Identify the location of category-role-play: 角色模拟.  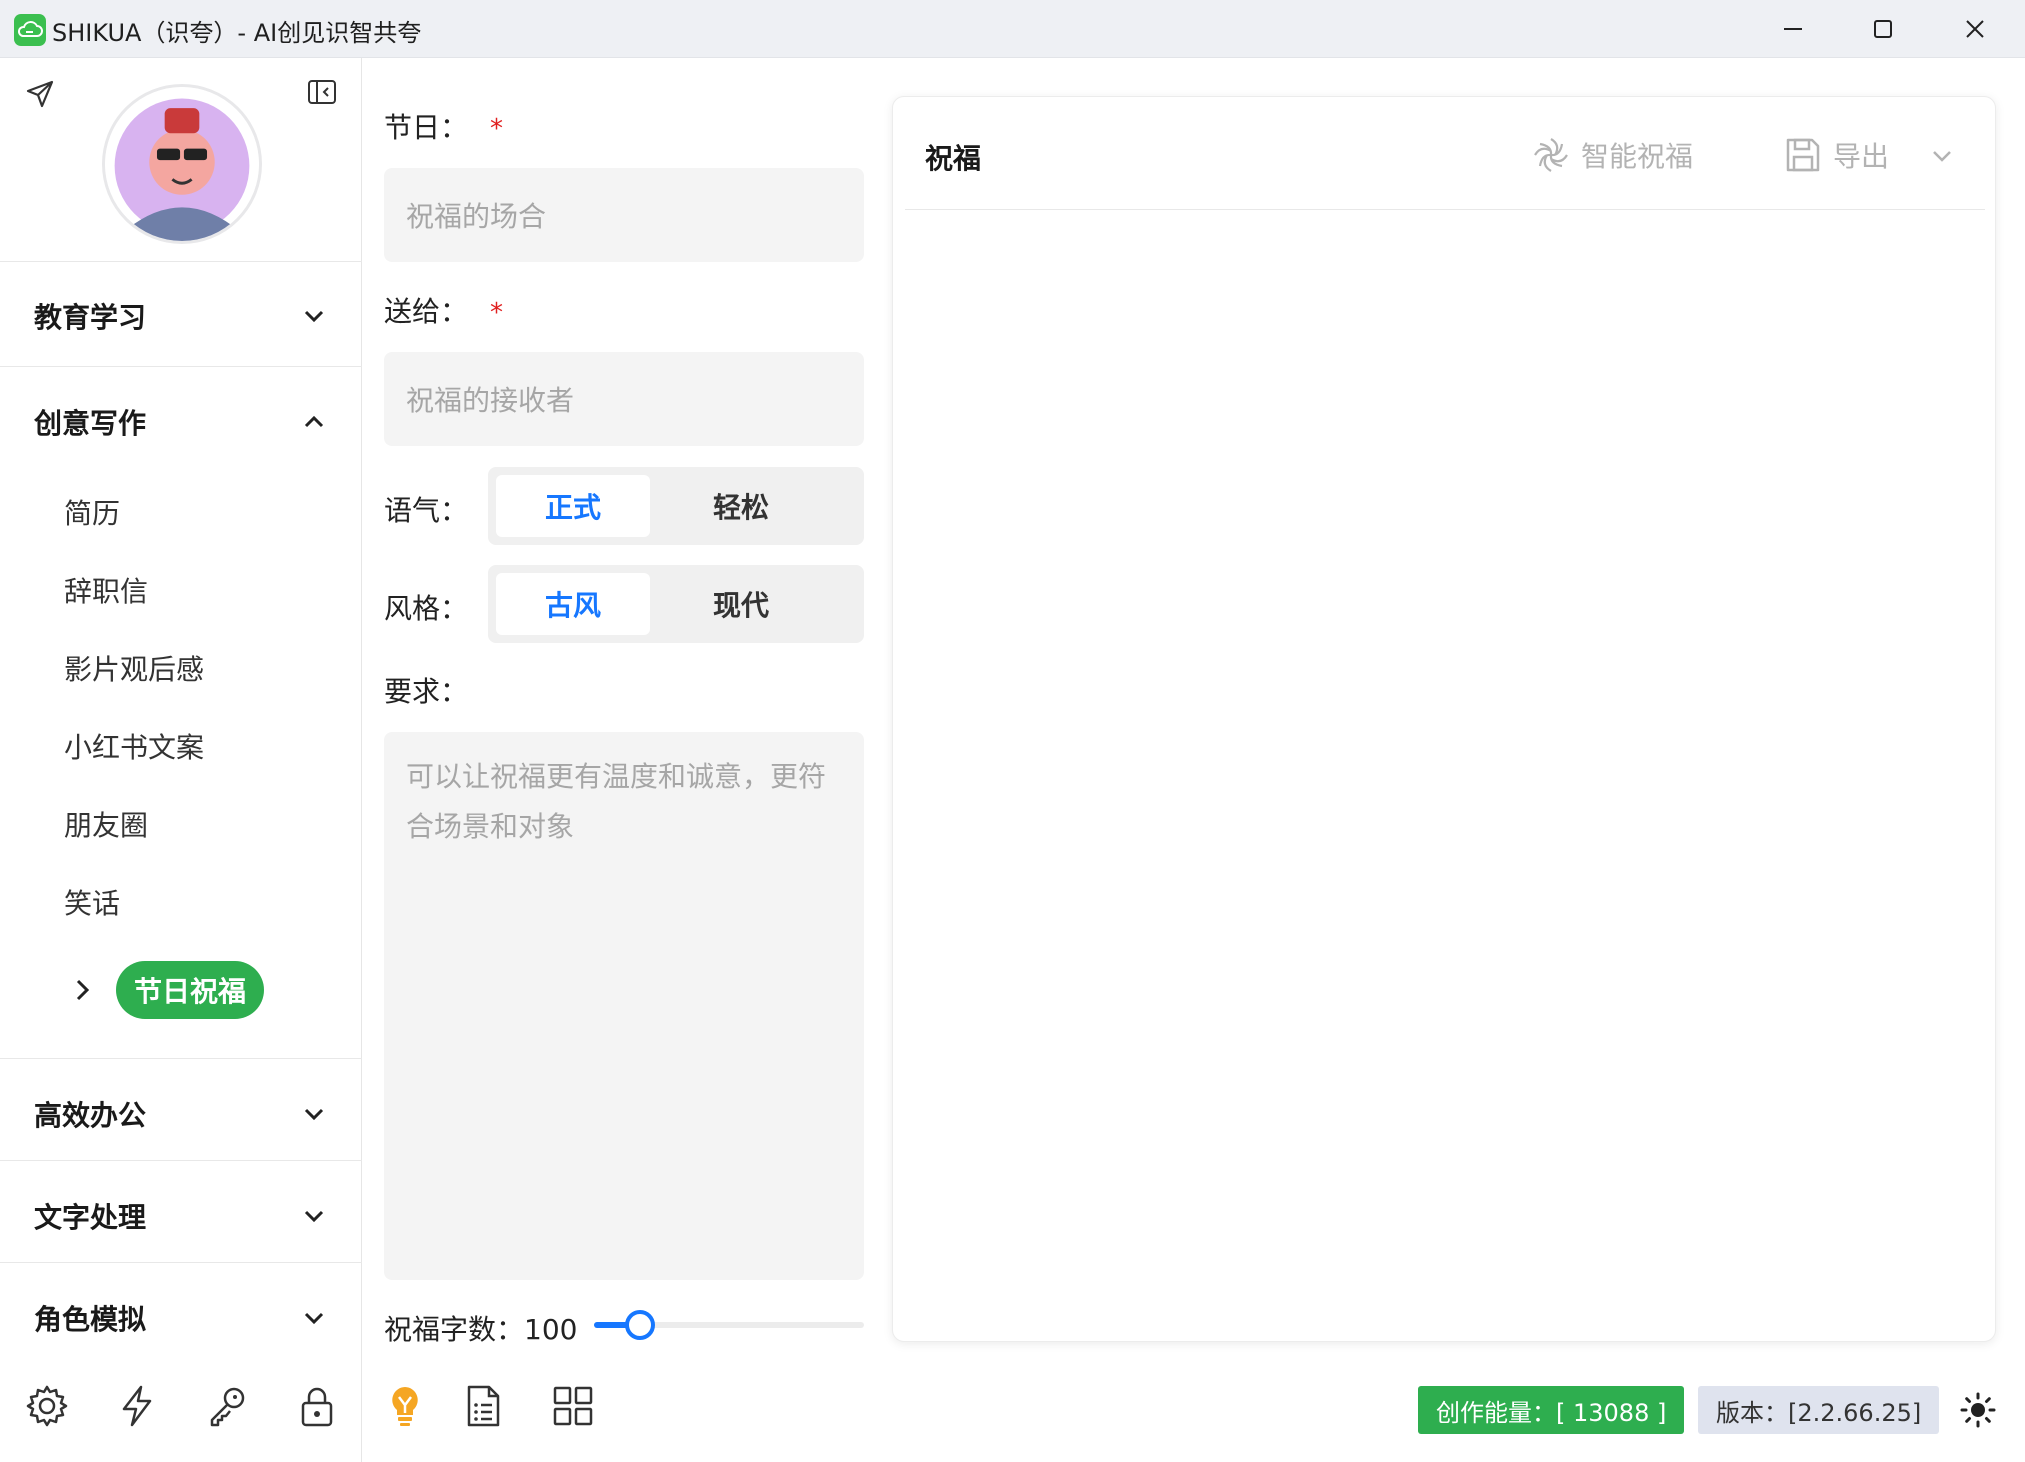
(181, 1318).